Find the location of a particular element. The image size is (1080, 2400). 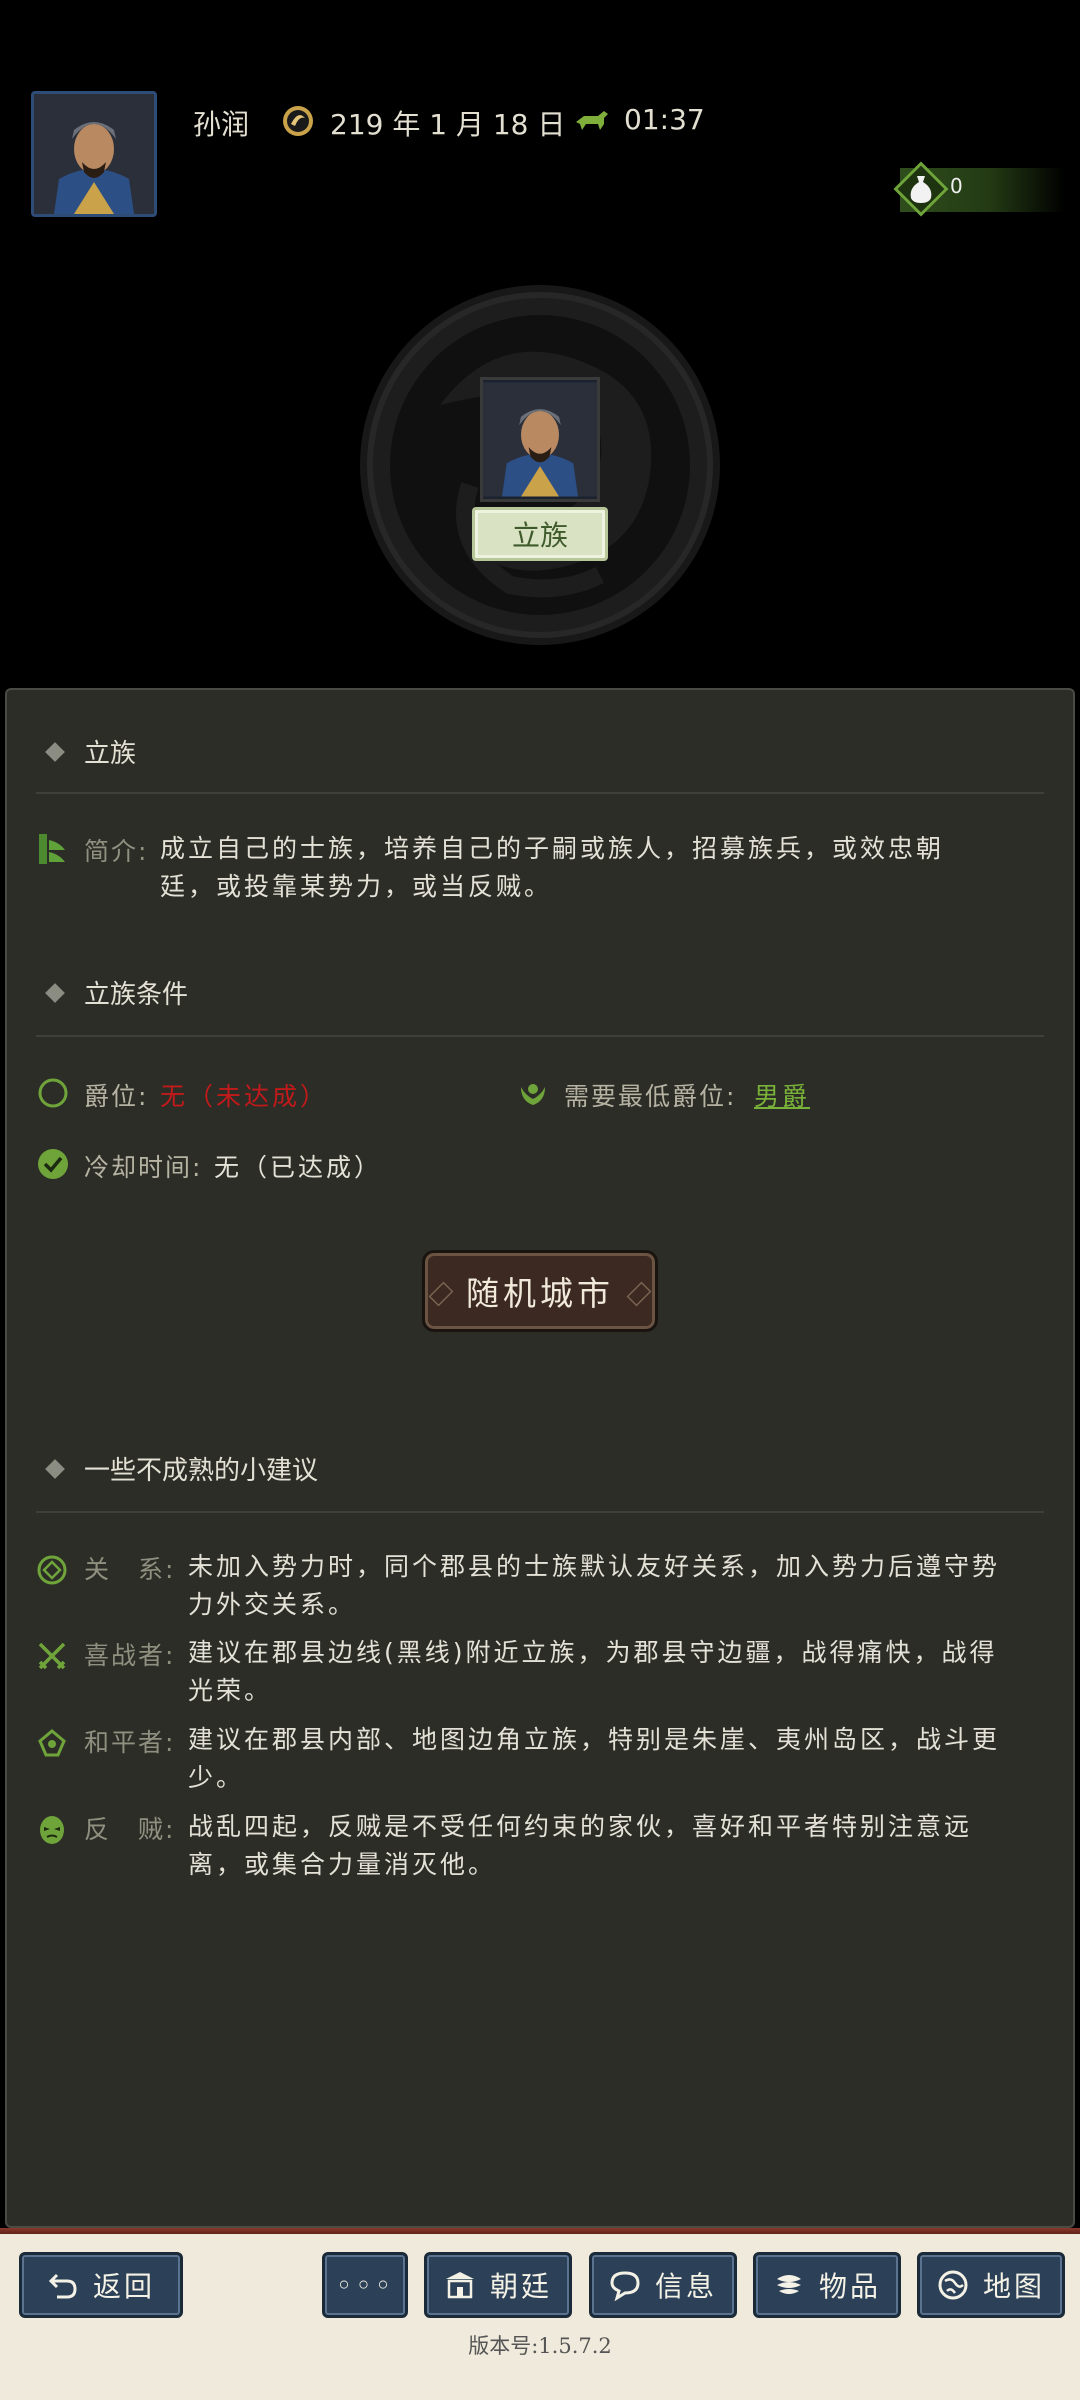

more-label: ◦◦◦ is located at coordinates (365, 2285).